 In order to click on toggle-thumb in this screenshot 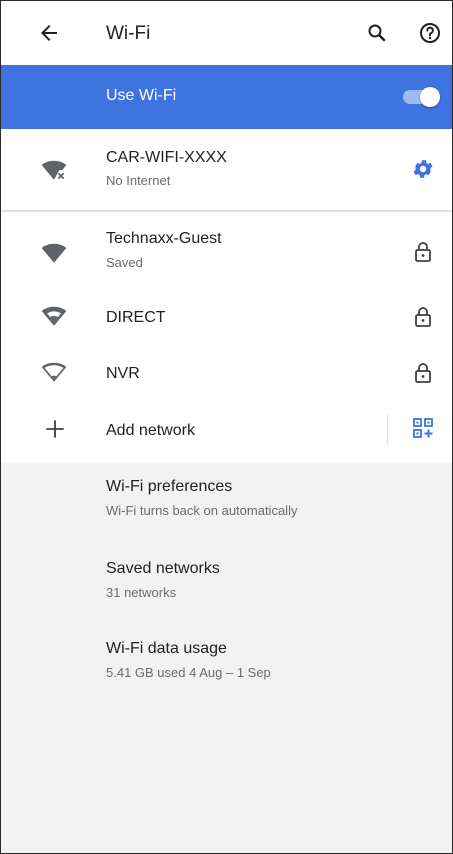, I will do `click(430, 97)`.